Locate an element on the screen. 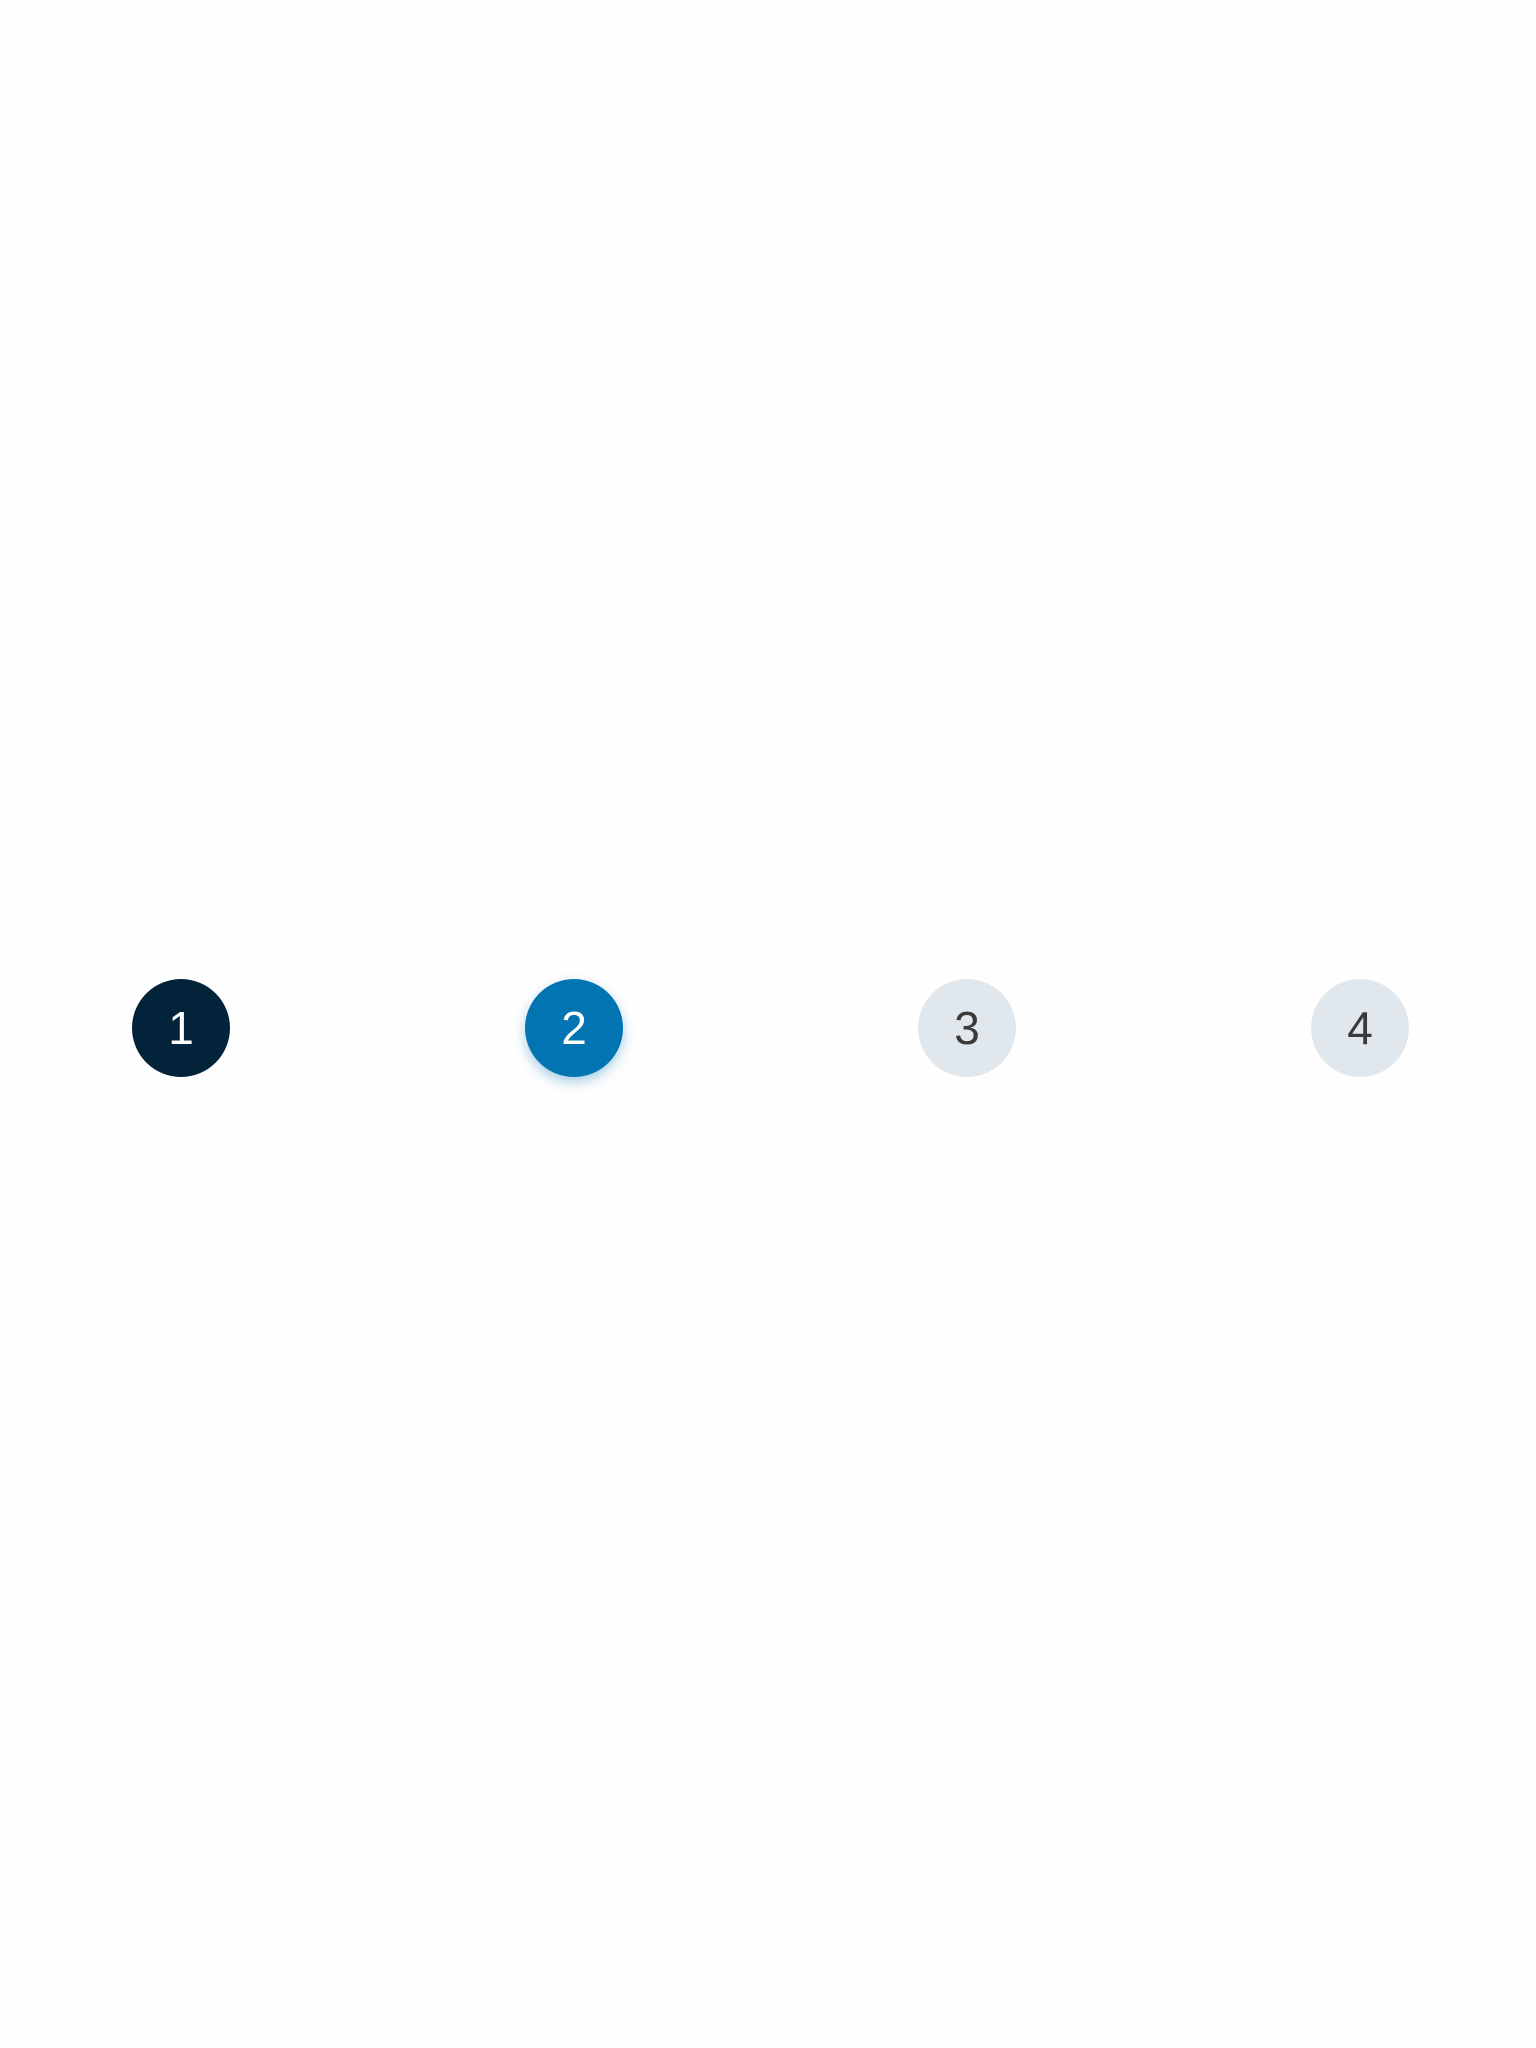 This screenshot has height=2048, width=1536. step-number: 1 is located at coordinates (181, 1028).